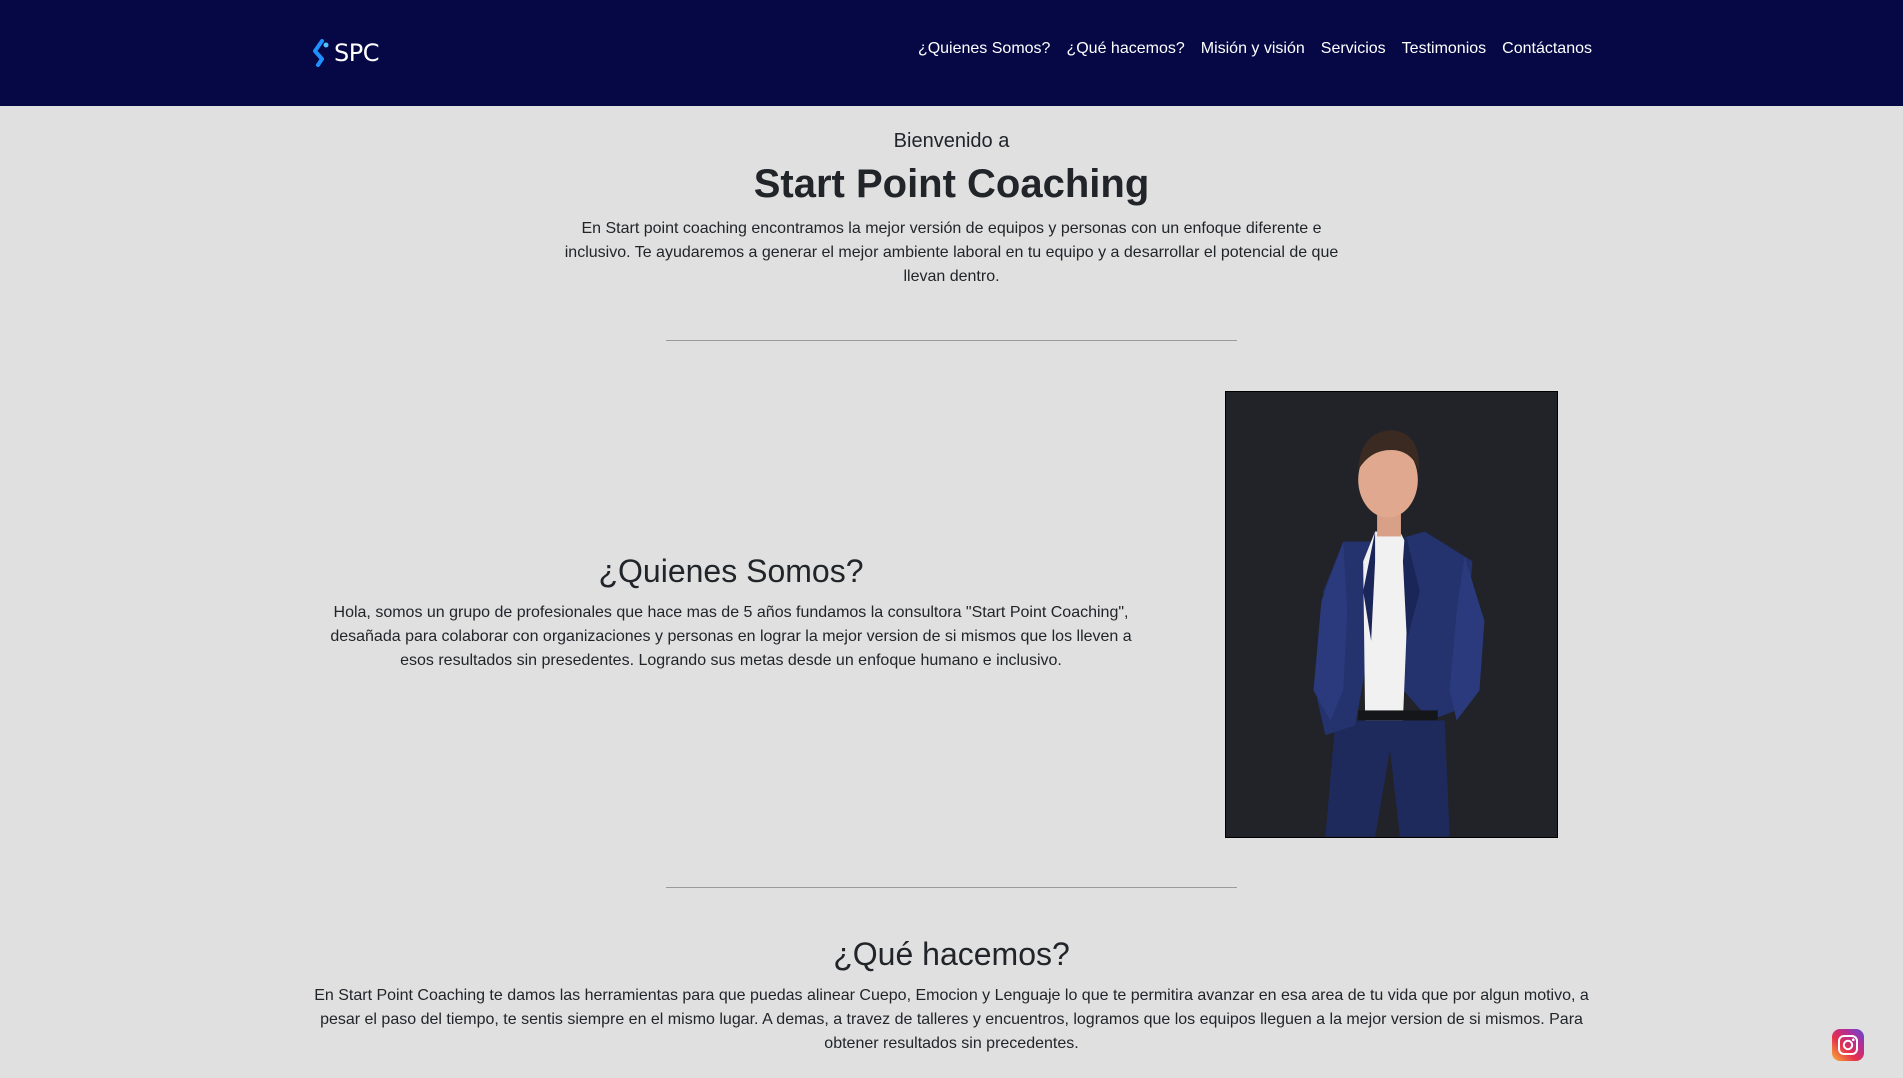  I want to click on instagram-icon, so click(1848, 1045).